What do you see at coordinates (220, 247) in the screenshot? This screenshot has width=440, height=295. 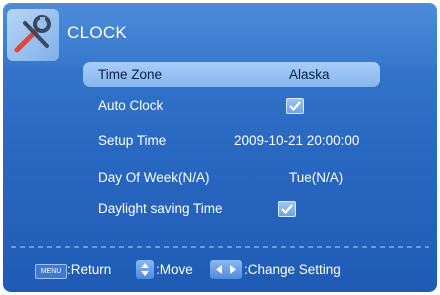 I see `footer-divider` at bounding box center [220, 247].